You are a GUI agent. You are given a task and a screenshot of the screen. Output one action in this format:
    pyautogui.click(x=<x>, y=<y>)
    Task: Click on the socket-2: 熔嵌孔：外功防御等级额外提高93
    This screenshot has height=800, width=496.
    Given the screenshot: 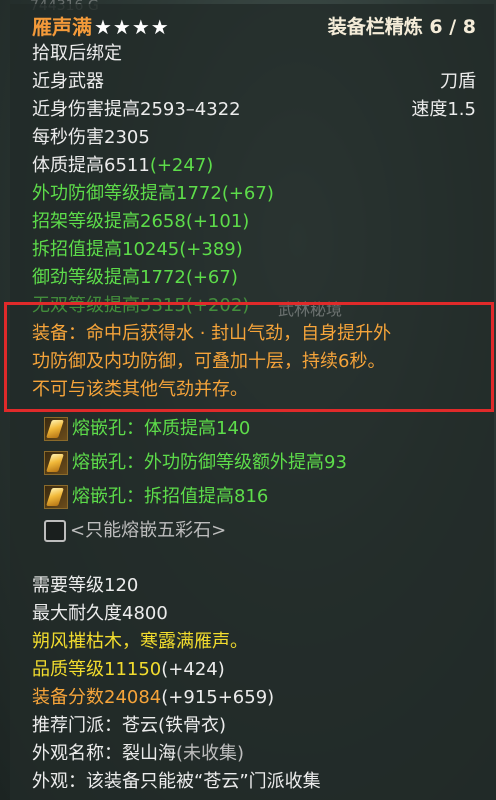 What is the action you would take?
    pyautogui.click(x=195, y=463)
    